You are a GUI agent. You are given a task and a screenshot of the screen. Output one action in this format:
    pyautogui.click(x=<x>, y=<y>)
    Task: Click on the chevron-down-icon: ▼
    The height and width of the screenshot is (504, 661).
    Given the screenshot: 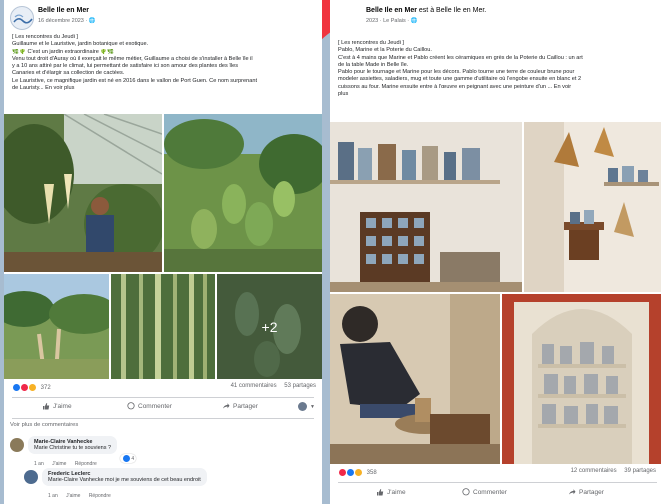 What is the action you would take?
    pyautogui.click(x=312, y=406)
    